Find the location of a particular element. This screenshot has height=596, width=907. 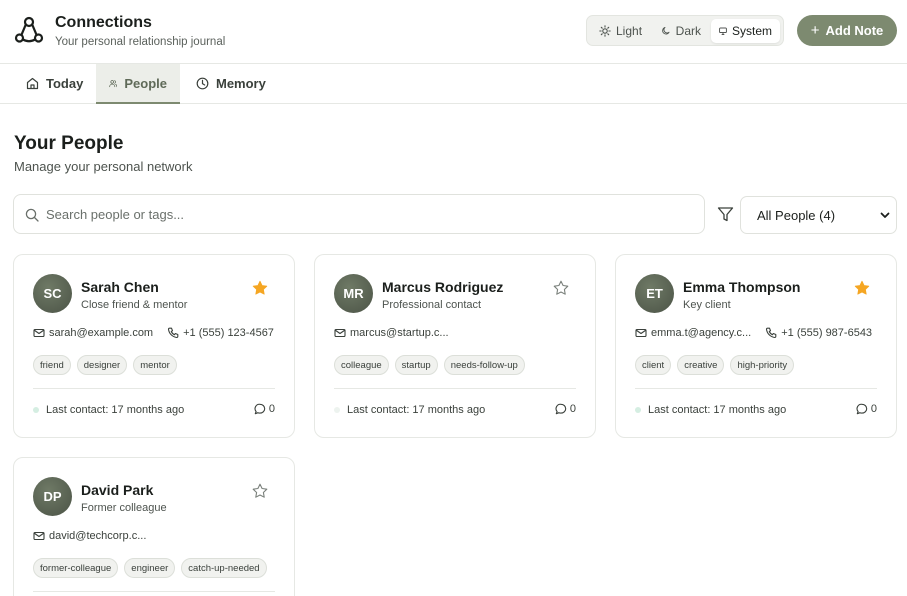

avatar: SC is located at coordinates (52, 293).